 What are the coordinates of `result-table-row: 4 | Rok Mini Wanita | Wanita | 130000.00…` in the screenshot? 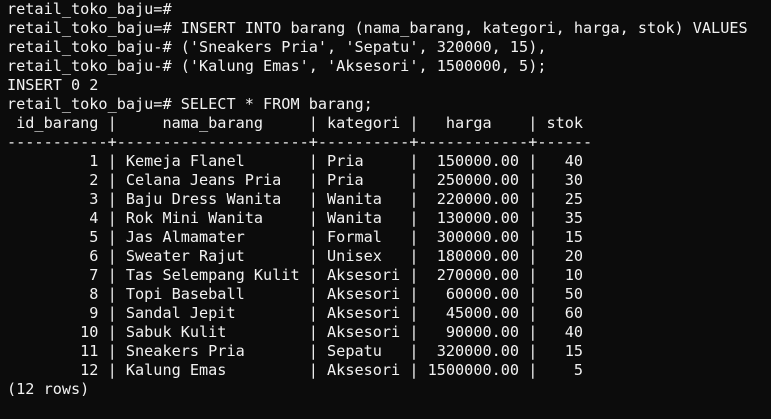 It's located at (295, 218).